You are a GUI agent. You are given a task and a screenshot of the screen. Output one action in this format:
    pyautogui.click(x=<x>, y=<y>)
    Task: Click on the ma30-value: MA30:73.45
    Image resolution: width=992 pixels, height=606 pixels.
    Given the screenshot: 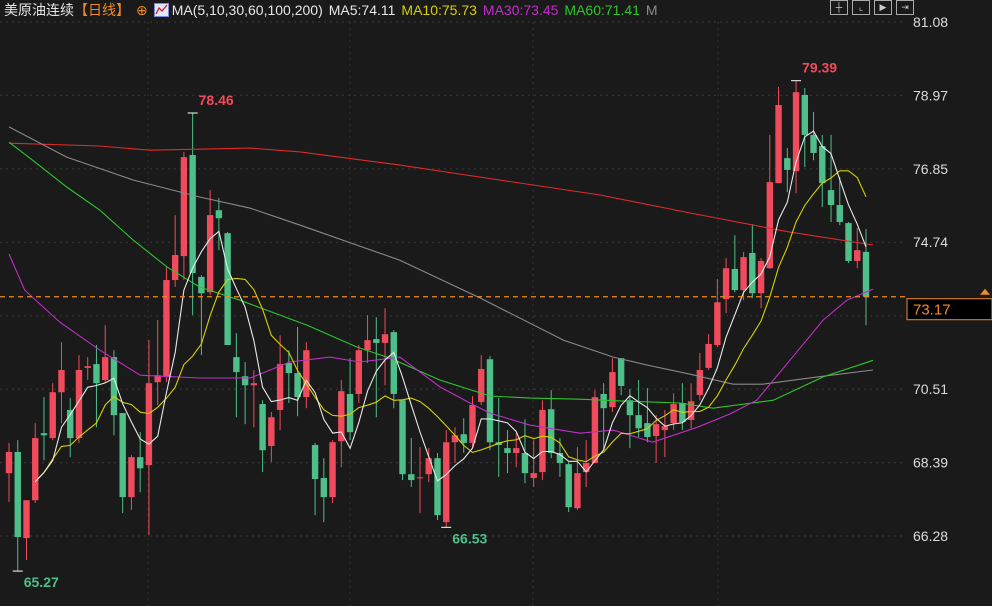 What is the action you would take?
    pyautogui.click(x=520, y=10)
    